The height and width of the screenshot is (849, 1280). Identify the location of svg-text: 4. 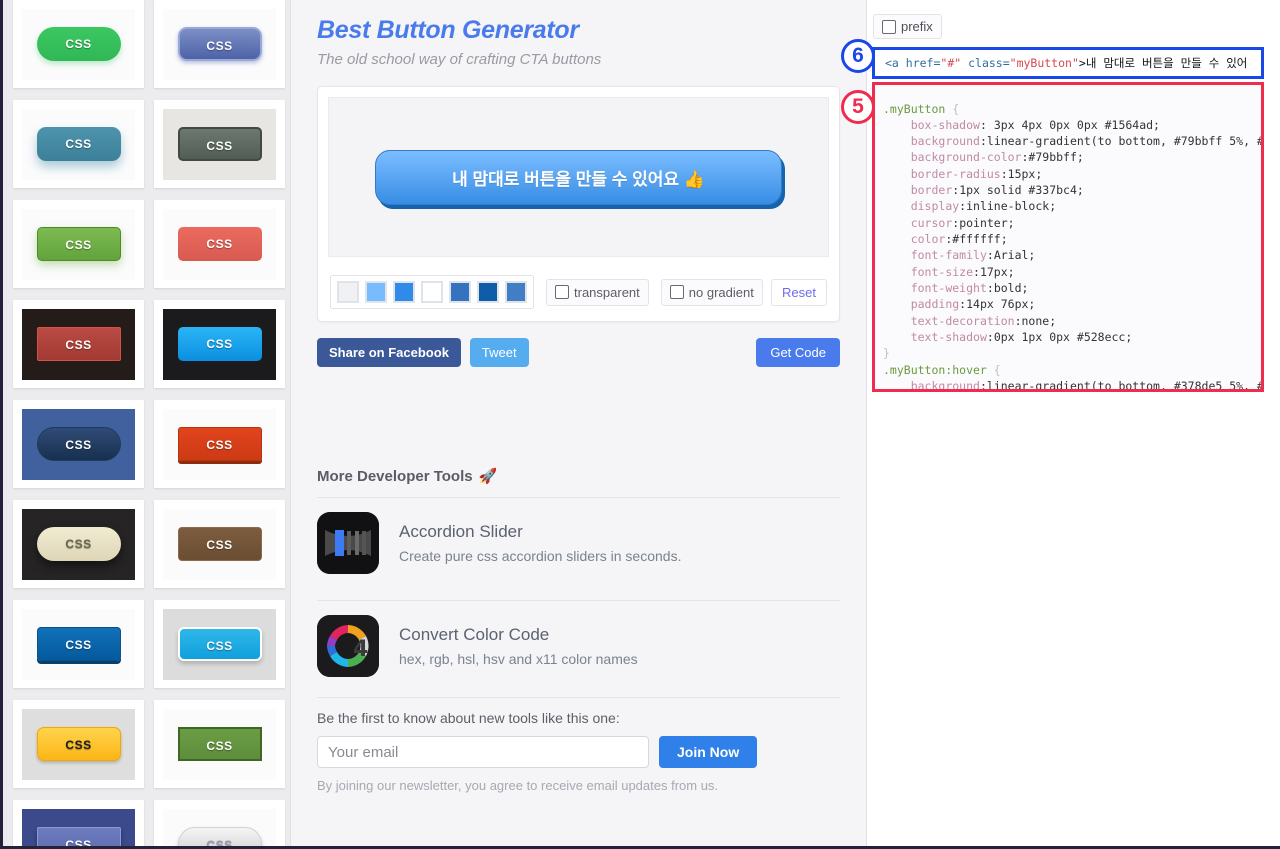
(360, 649).